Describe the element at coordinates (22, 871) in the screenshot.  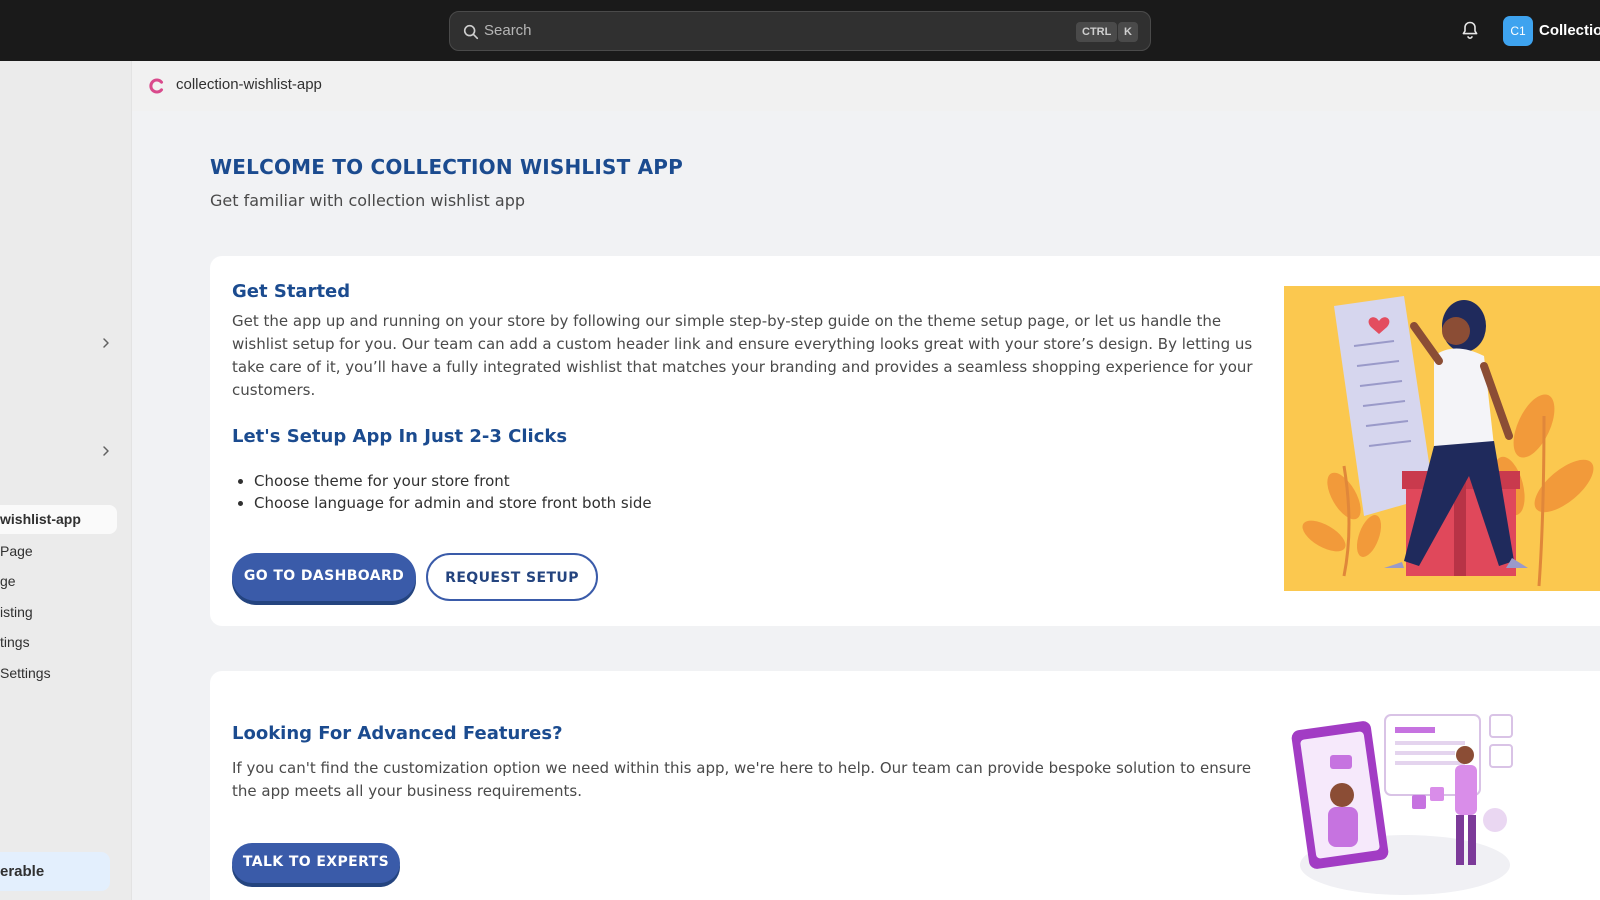
I see `sidebar-bottom-label: erable` at that location.